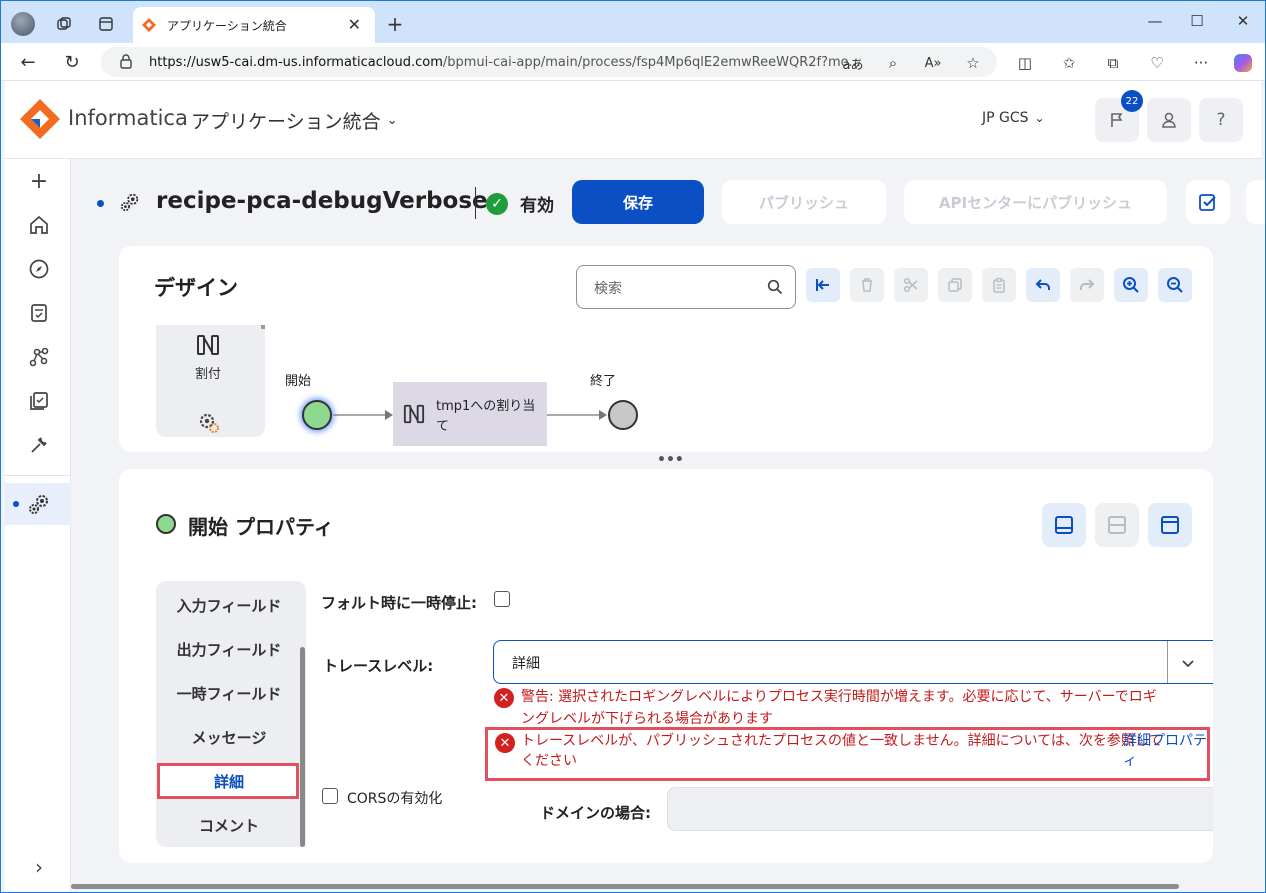 The image size is (1266, 893). I want to click on copilot-icon, so click(1243, 63).